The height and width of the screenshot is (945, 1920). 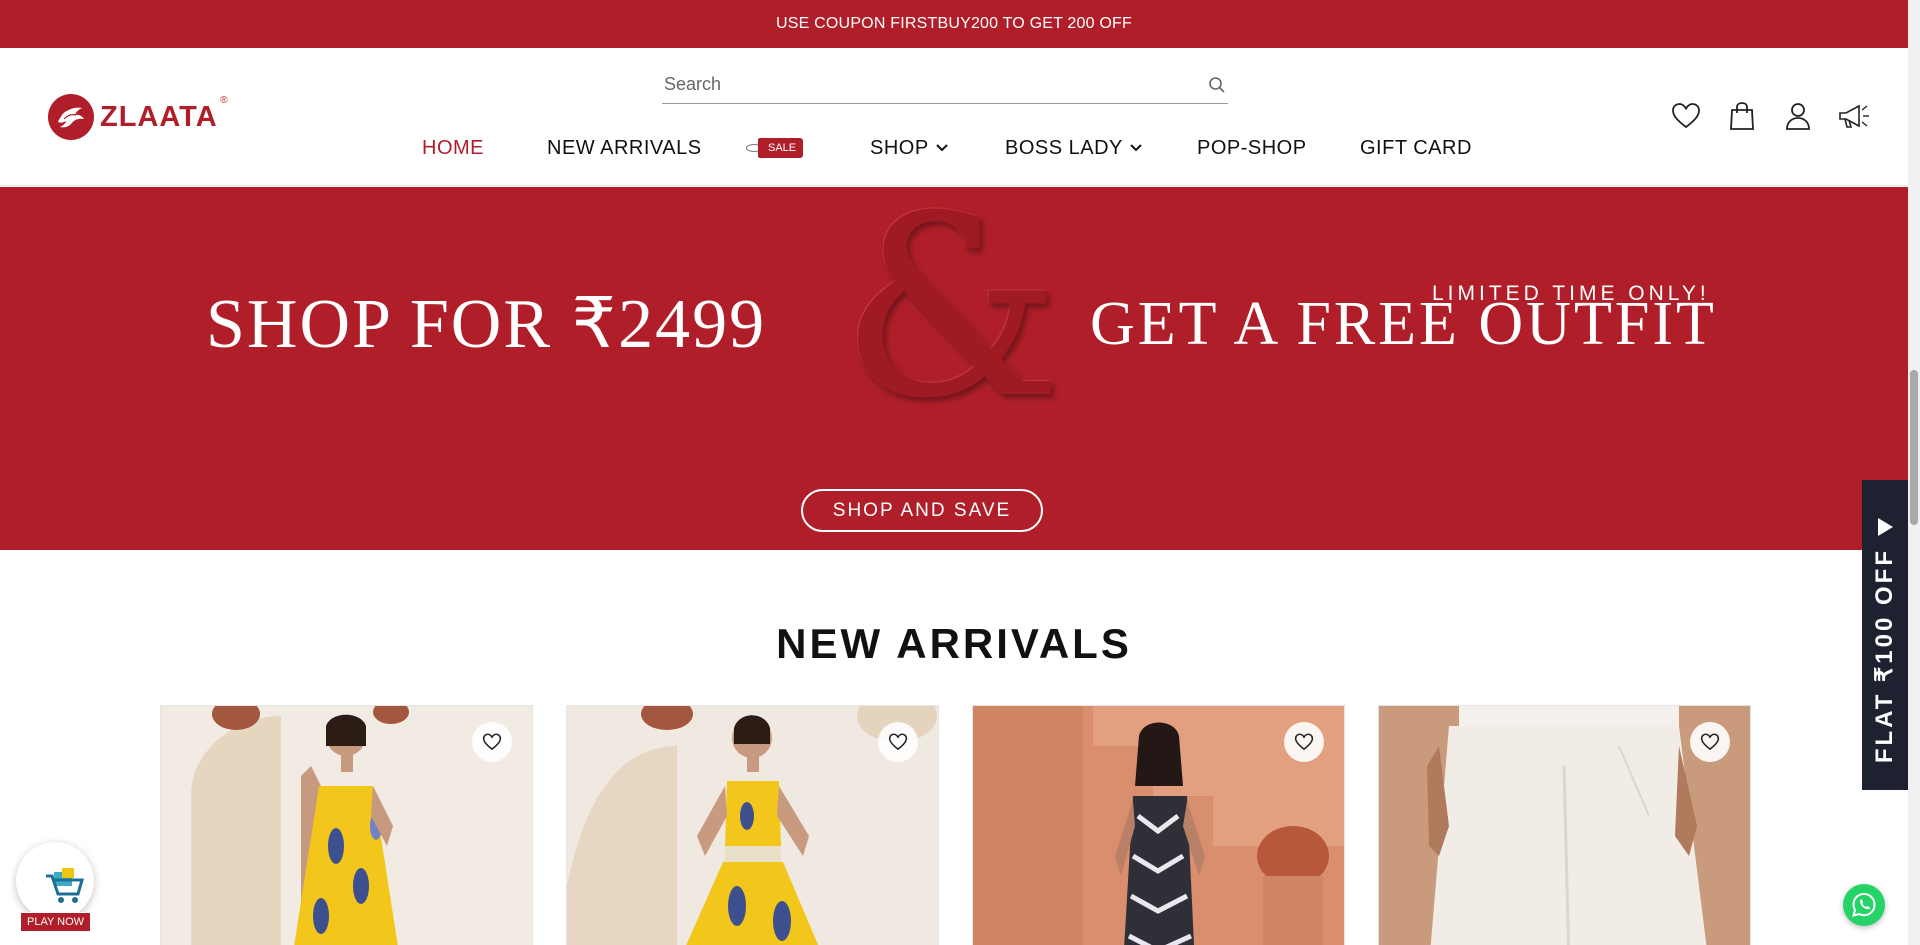 I want to click on announcement-bar: USE COUPON FIRSTBUY200 TO GET 200 OFF, so click(x=954, y=24).